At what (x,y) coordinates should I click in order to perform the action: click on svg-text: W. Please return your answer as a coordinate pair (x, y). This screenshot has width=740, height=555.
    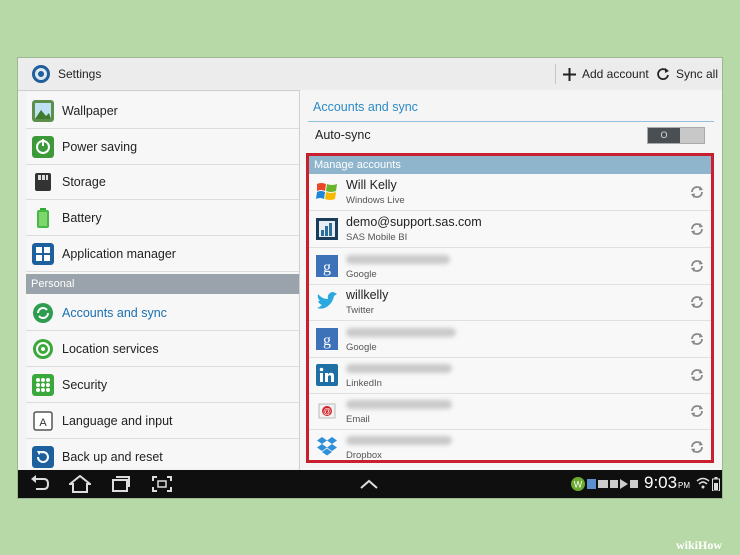
    Looking at the image, I should click on (578, 485).